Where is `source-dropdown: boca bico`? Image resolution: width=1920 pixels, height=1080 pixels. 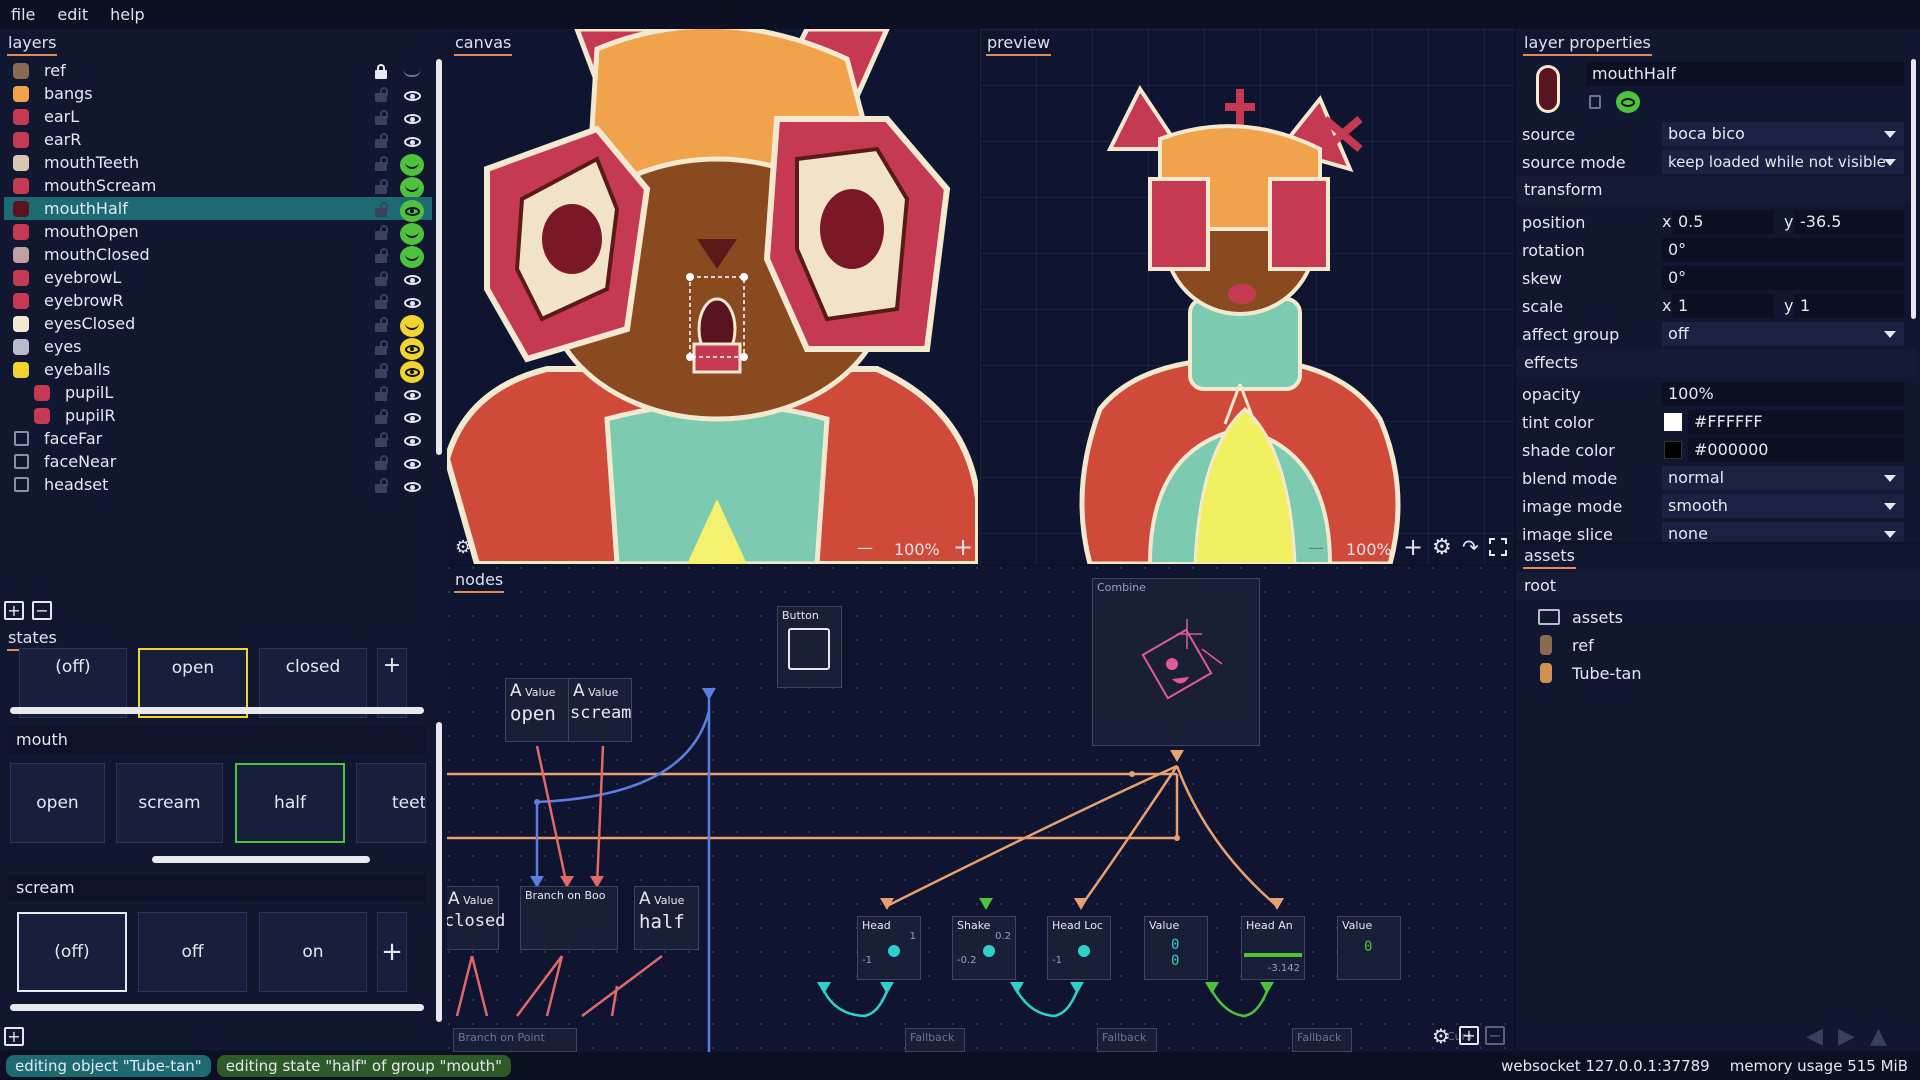
source-dropdown: boca bico is located at coordinates (1783, 134).